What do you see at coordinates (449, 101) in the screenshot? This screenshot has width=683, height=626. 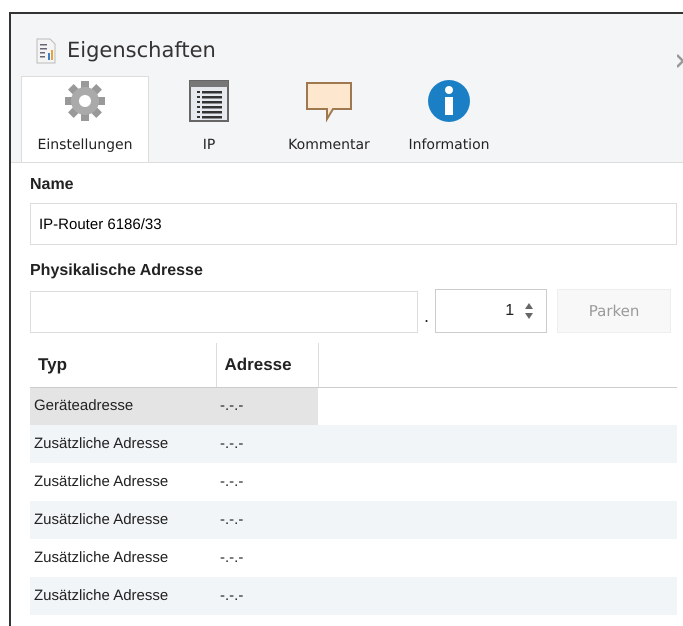 I see `info-icon` at bounding box center [449, 101].